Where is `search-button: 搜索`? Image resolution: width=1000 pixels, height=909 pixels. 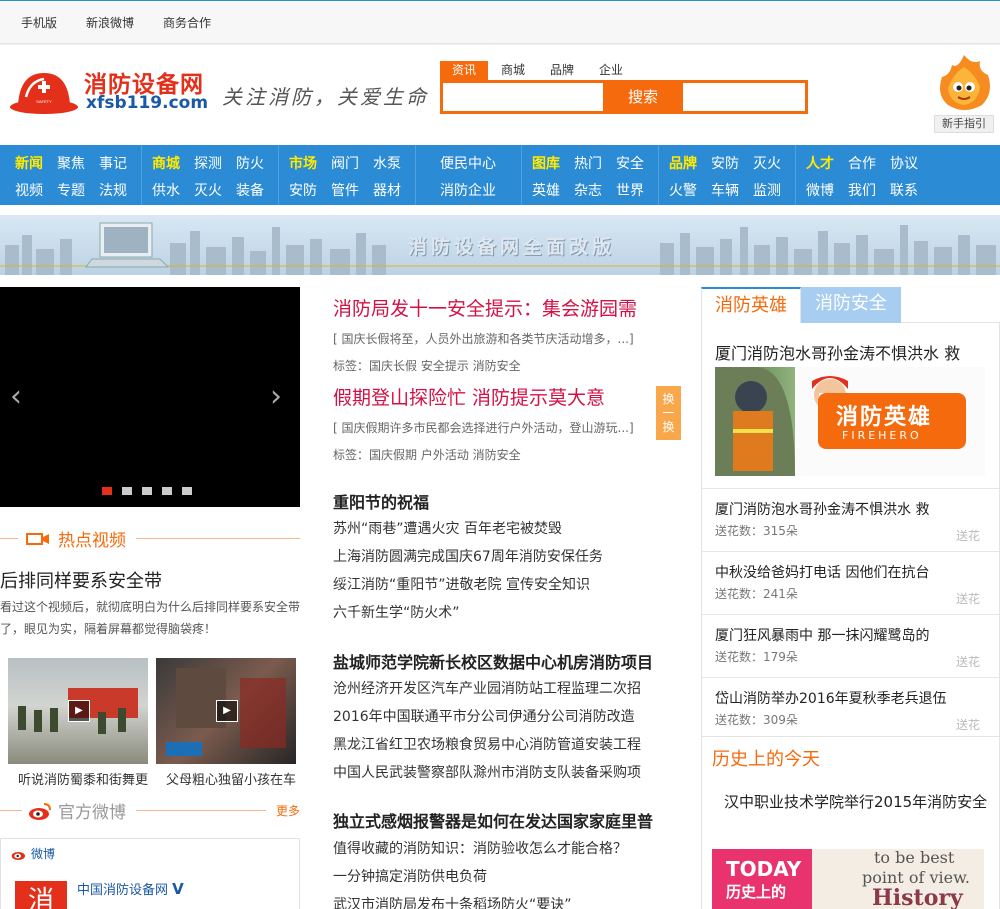 search-button: 搜索 is located at coordinates (643, 97).